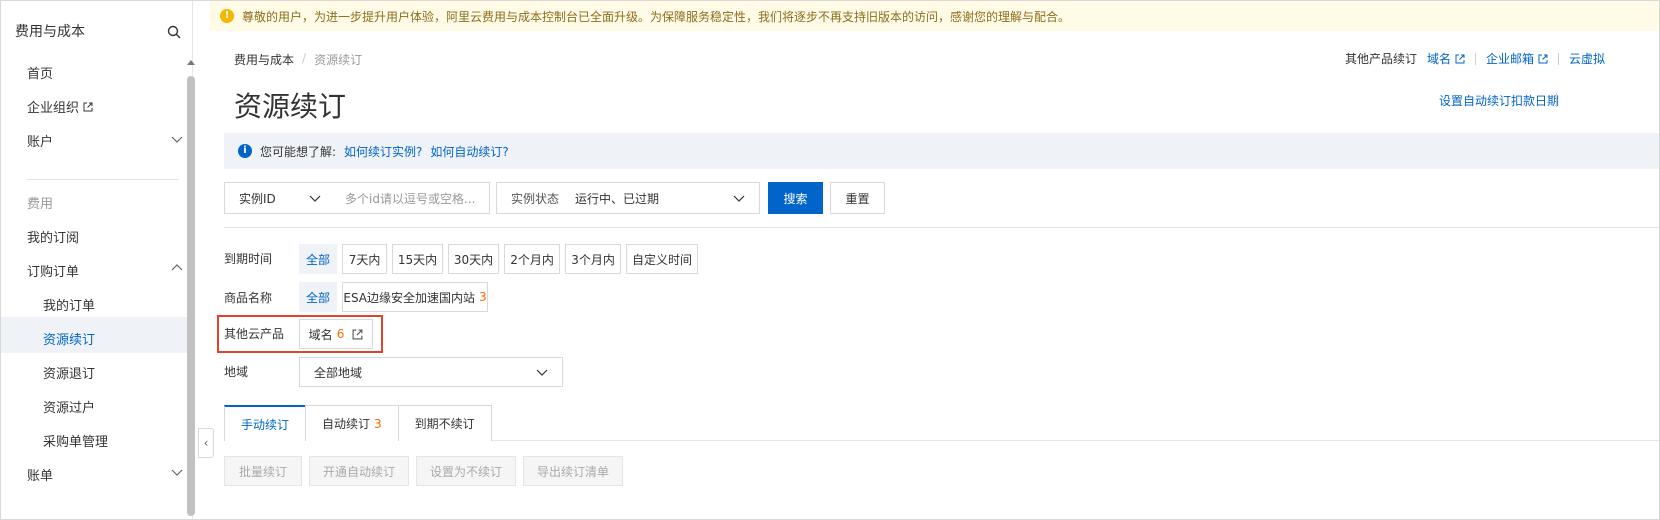 The image size is (1660, 520). Describe the element at coordinates (359, 471) in the screenshot. I see `enable-auto-renew-button: 开通自动续订` at that location.